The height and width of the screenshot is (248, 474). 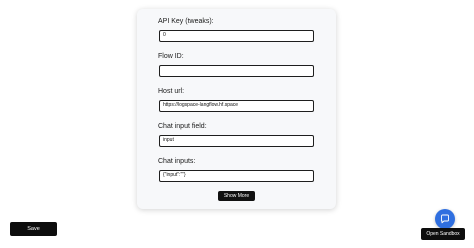 I want to click on api-key-label: API Key (tweaks):, so click(x=186, y=21).